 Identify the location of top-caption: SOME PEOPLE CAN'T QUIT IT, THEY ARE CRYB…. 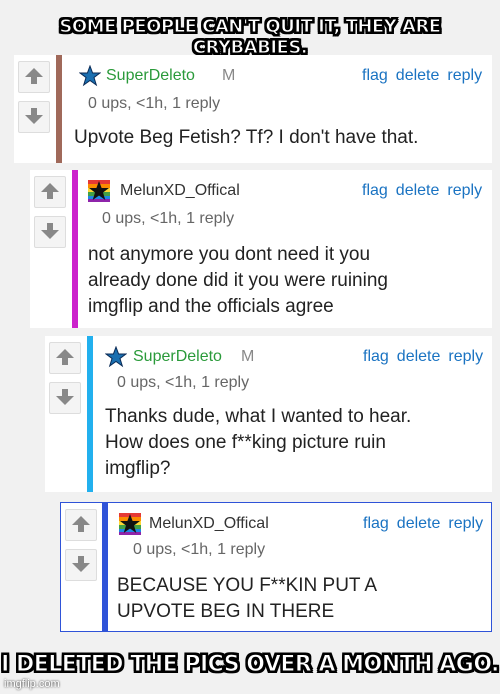
(250, 37).